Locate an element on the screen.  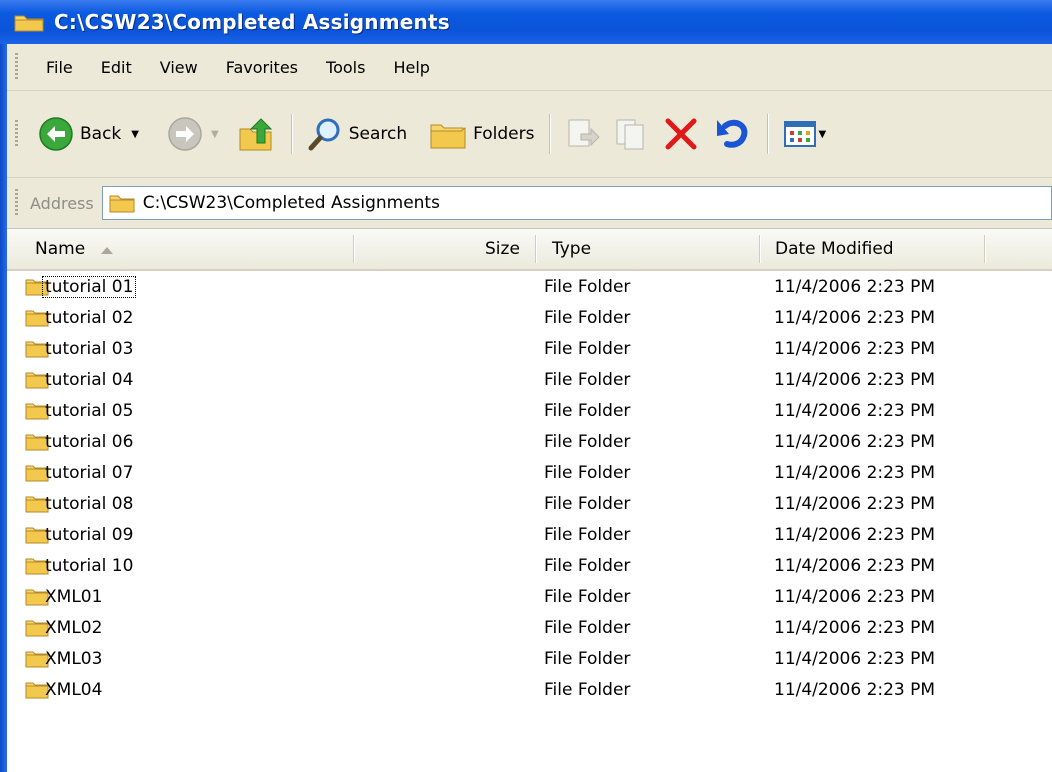
menu-tools: Tools is located at coordinates (345, 67).